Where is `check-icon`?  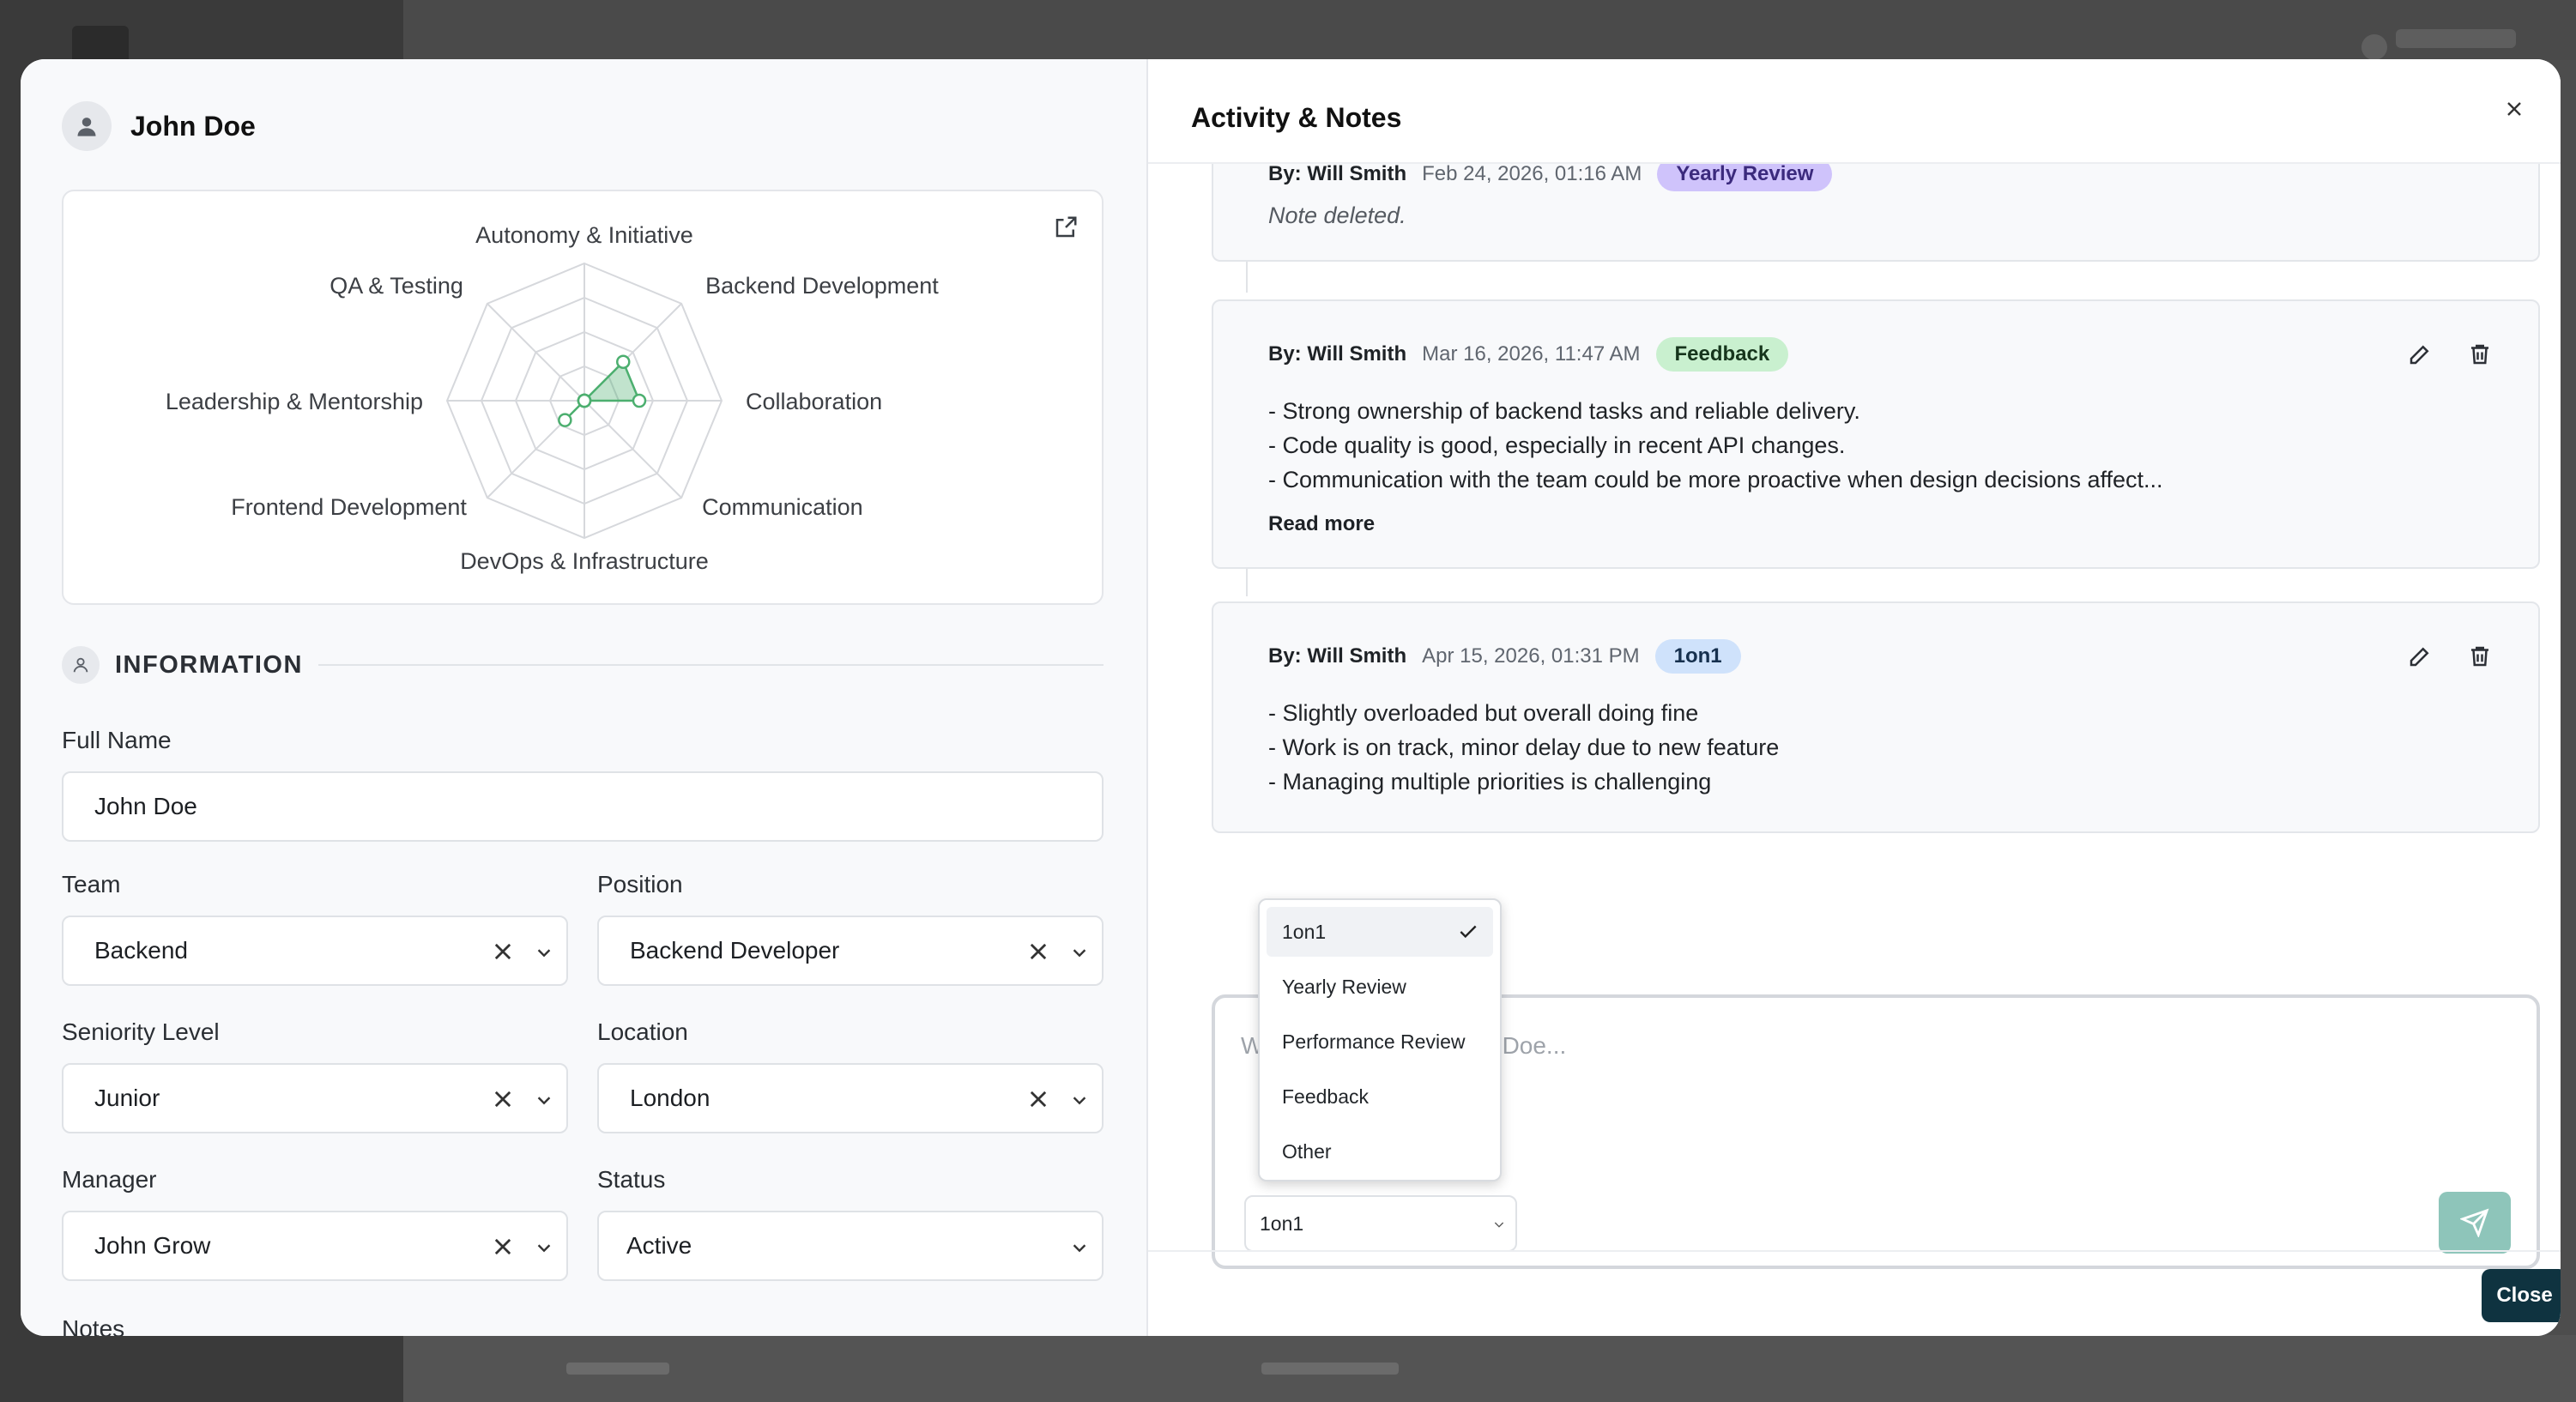 check-icon is located at coordinates (1468, 932).